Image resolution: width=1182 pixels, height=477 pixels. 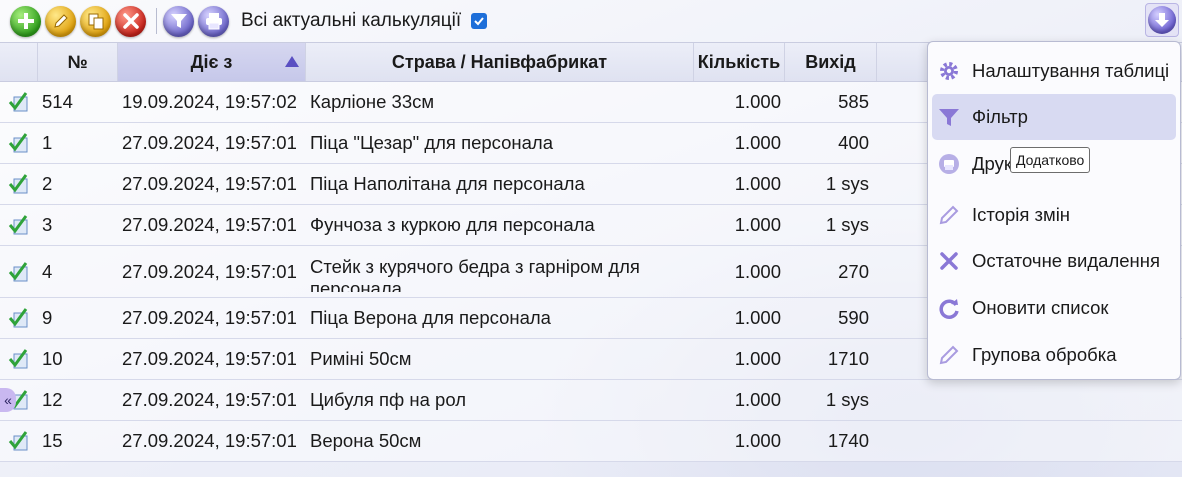 I want to click on delete-button, so click(x=130, y=21).